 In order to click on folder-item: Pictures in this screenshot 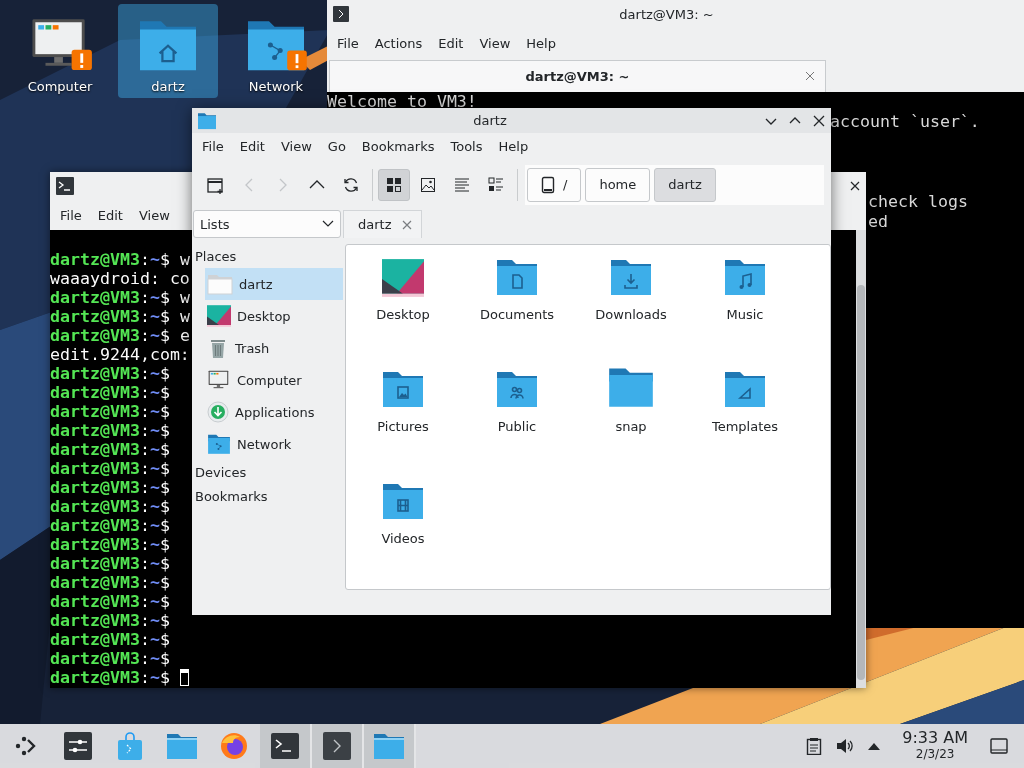, I will do `click(403, 421)`.